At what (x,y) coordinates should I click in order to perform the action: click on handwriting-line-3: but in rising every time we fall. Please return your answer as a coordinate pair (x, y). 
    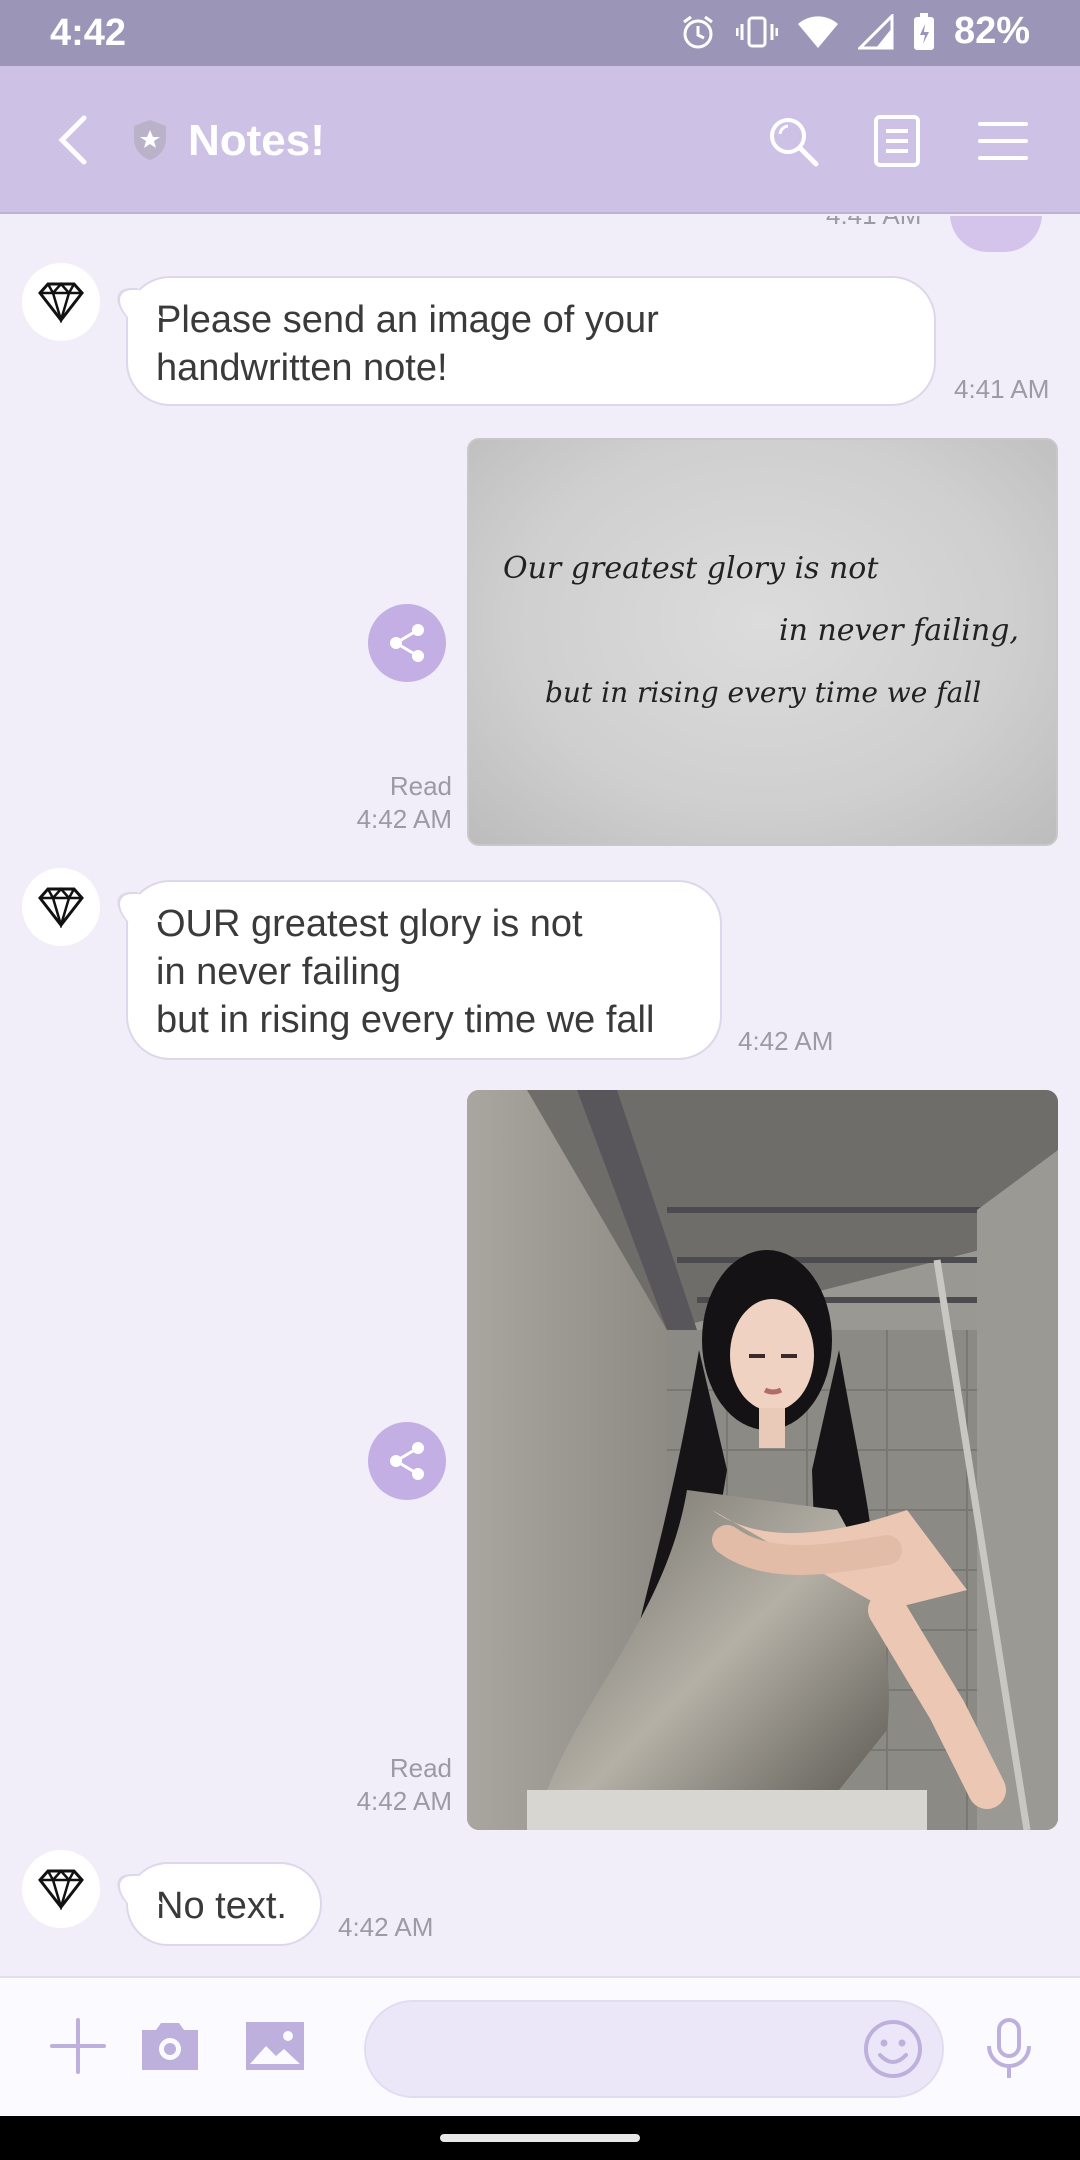
    Looking at the image, I should click on (763, 692).